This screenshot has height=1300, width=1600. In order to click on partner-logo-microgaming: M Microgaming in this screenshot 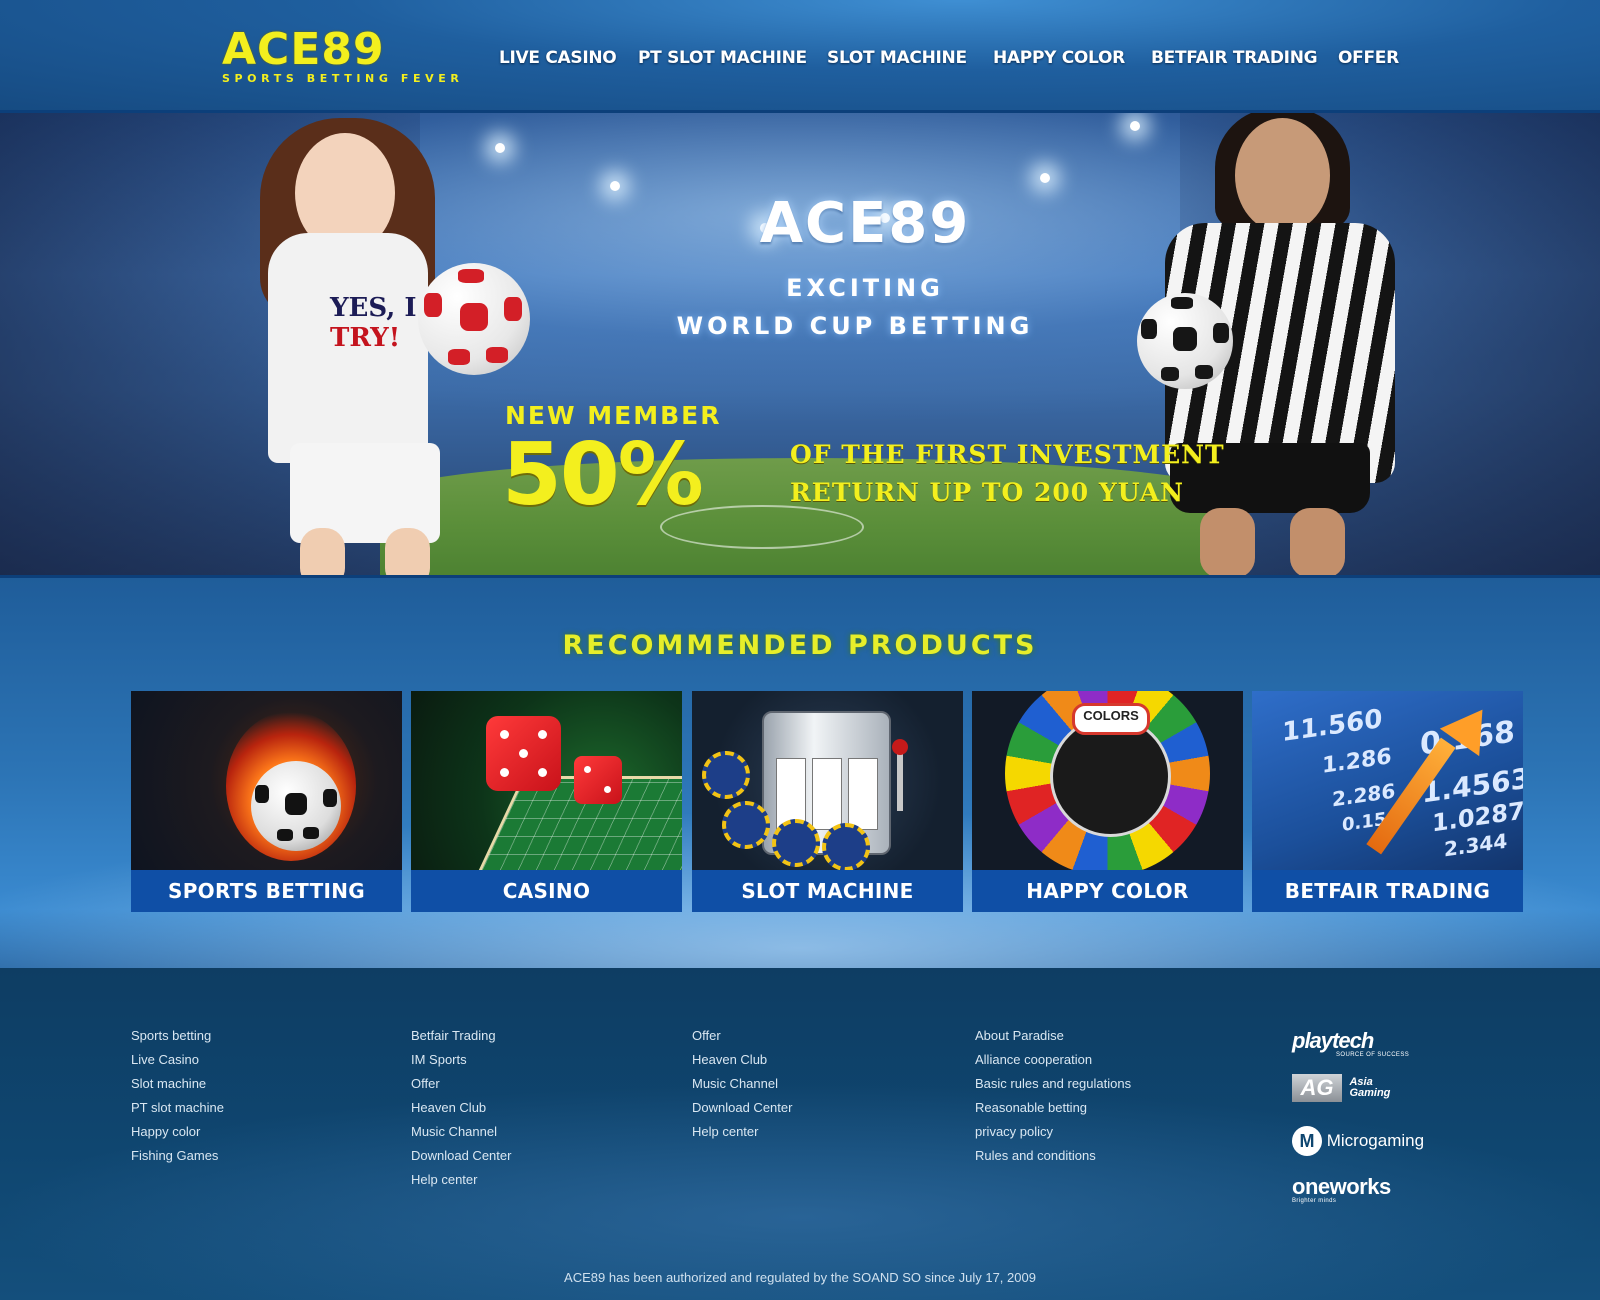, I will do `click(1358, 1141)`.